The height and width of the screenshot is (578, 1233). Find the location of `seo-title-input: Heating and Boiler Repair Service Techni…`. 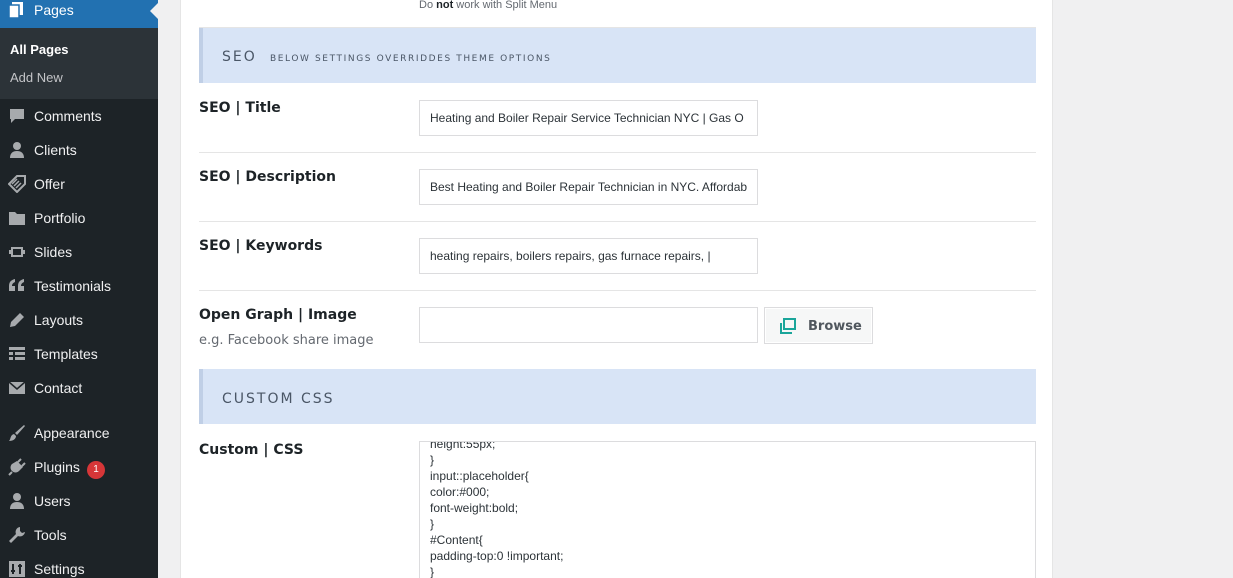

seo-title-input: Heating and Boiler Repair Service Techni… is located at coordinates (588, 118).